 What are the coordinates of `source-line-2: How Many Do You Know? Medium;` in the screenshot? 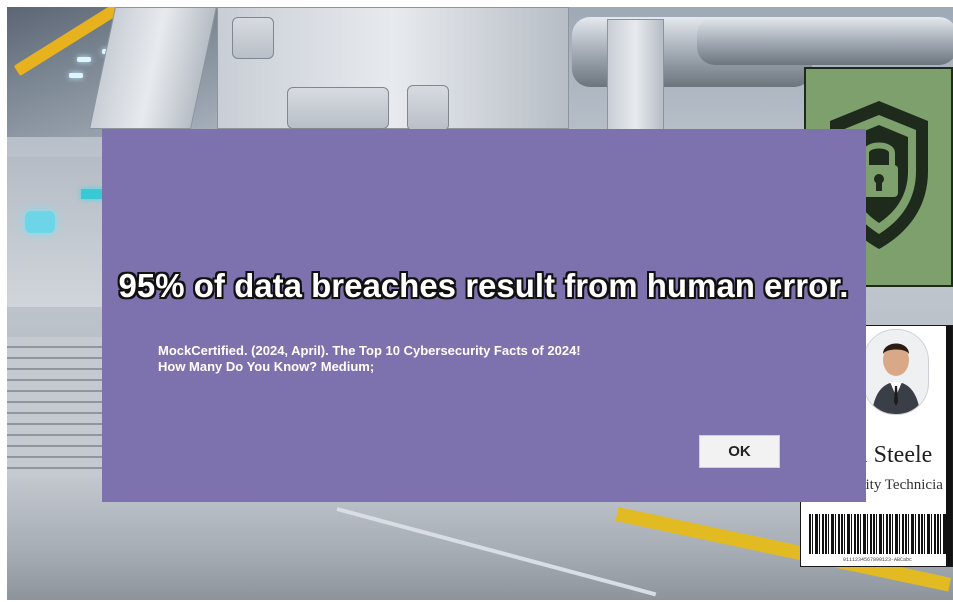 It's located at (266, 366).